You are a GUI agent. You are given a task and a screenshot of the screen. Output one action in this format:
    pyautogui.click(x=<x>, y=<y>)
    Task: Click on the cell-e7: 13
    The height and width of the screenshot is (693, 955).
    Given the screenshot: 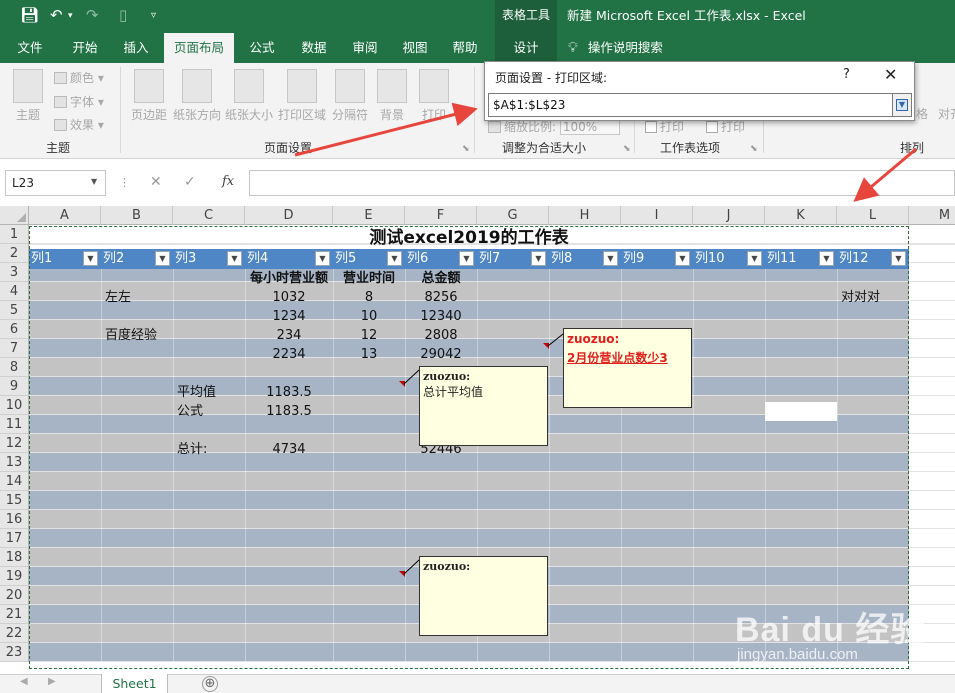 What is the action you would take?
    pyautogui.click(x=369, y=354)
    